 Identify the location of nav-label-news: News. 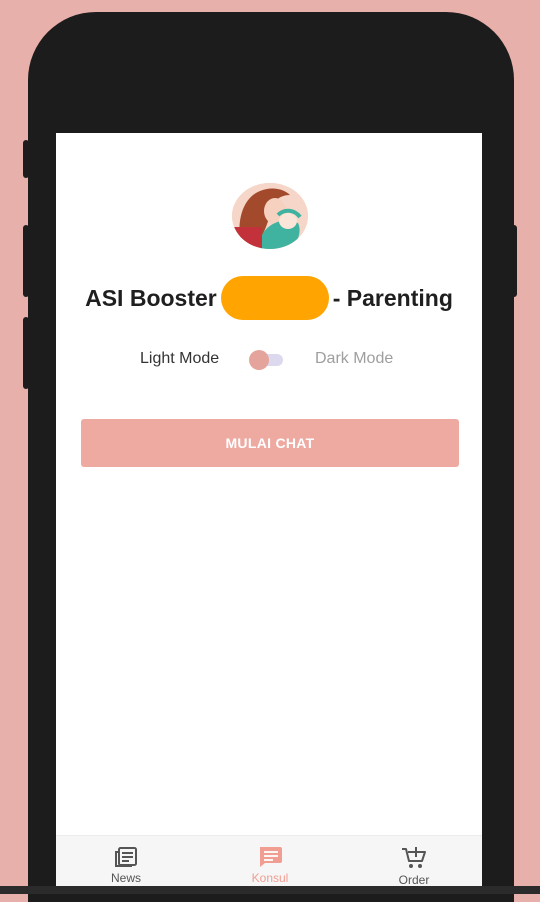
(125, 878).